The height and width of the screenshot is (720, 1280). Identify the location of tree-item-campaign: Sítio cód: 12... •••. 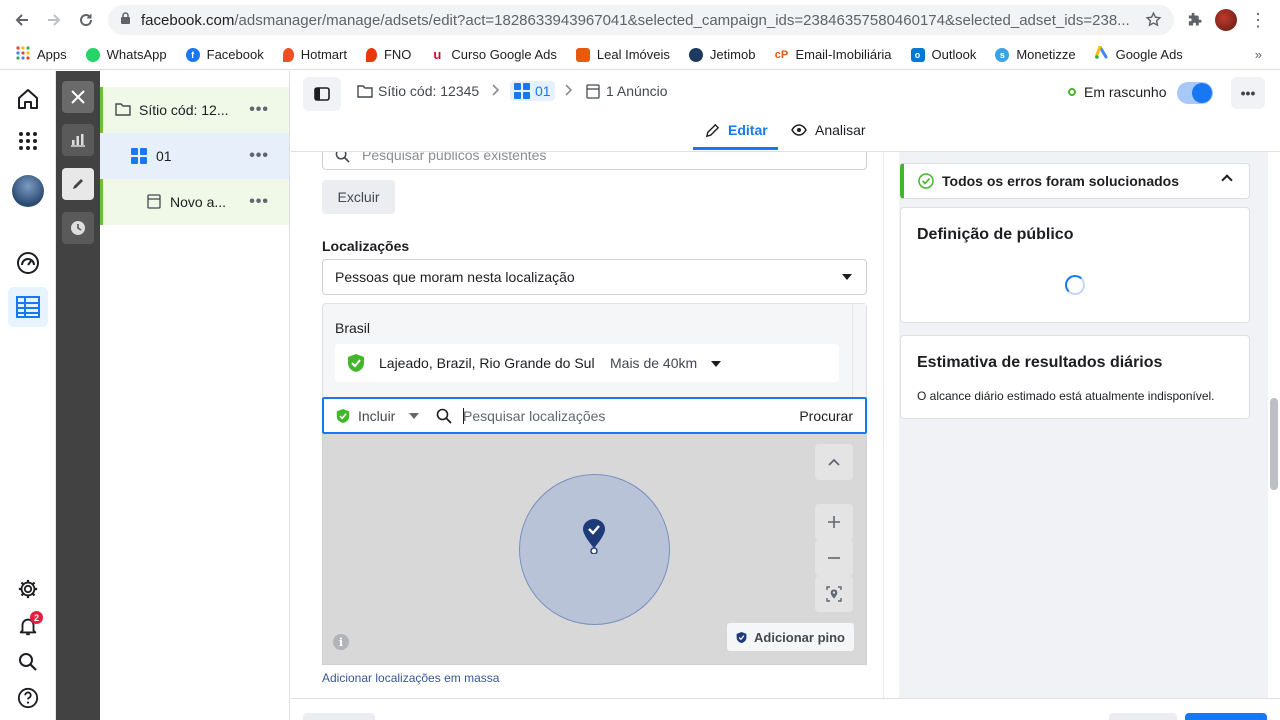
(194, 110).